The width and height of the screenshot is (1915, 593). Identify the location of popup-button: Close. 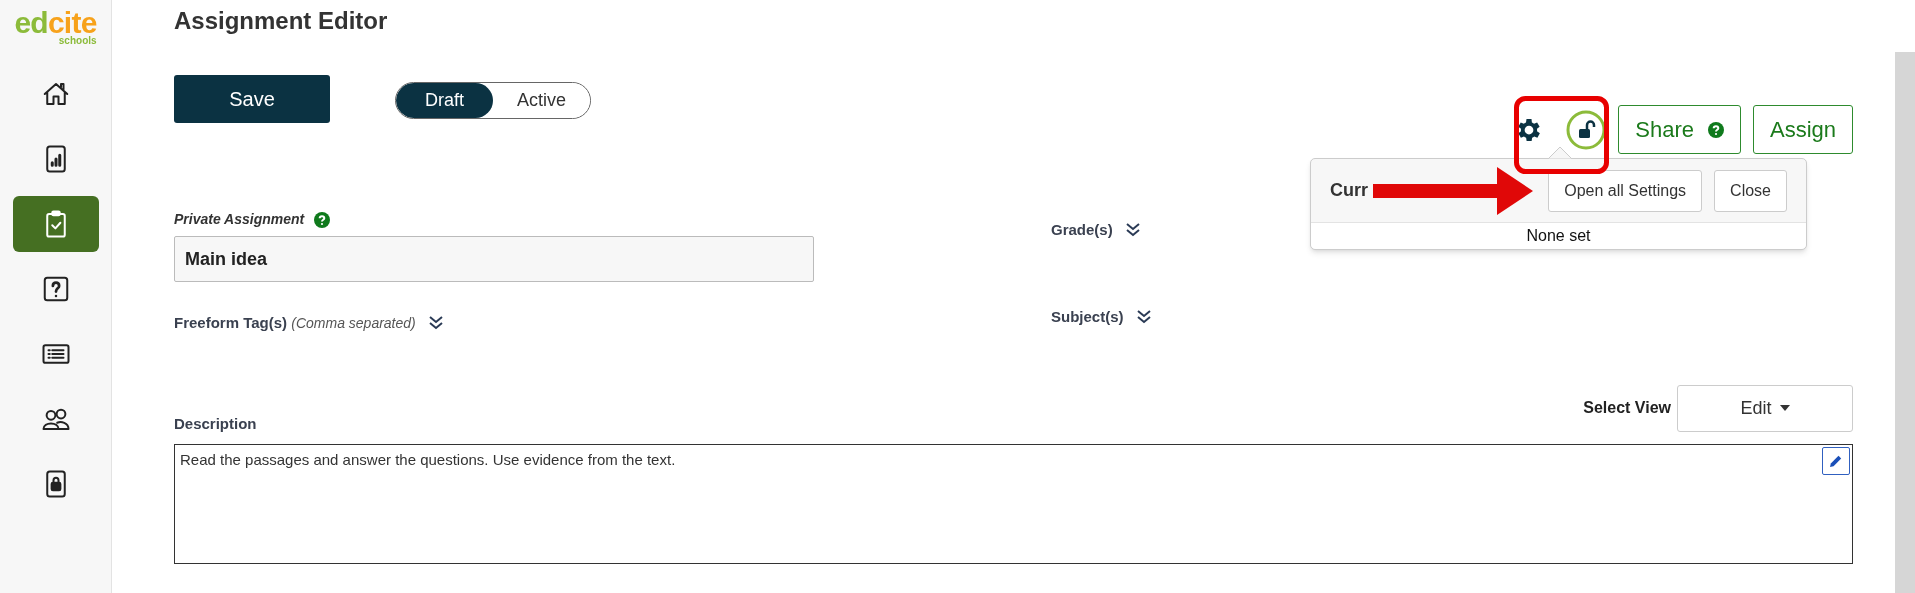
(1750, 190).